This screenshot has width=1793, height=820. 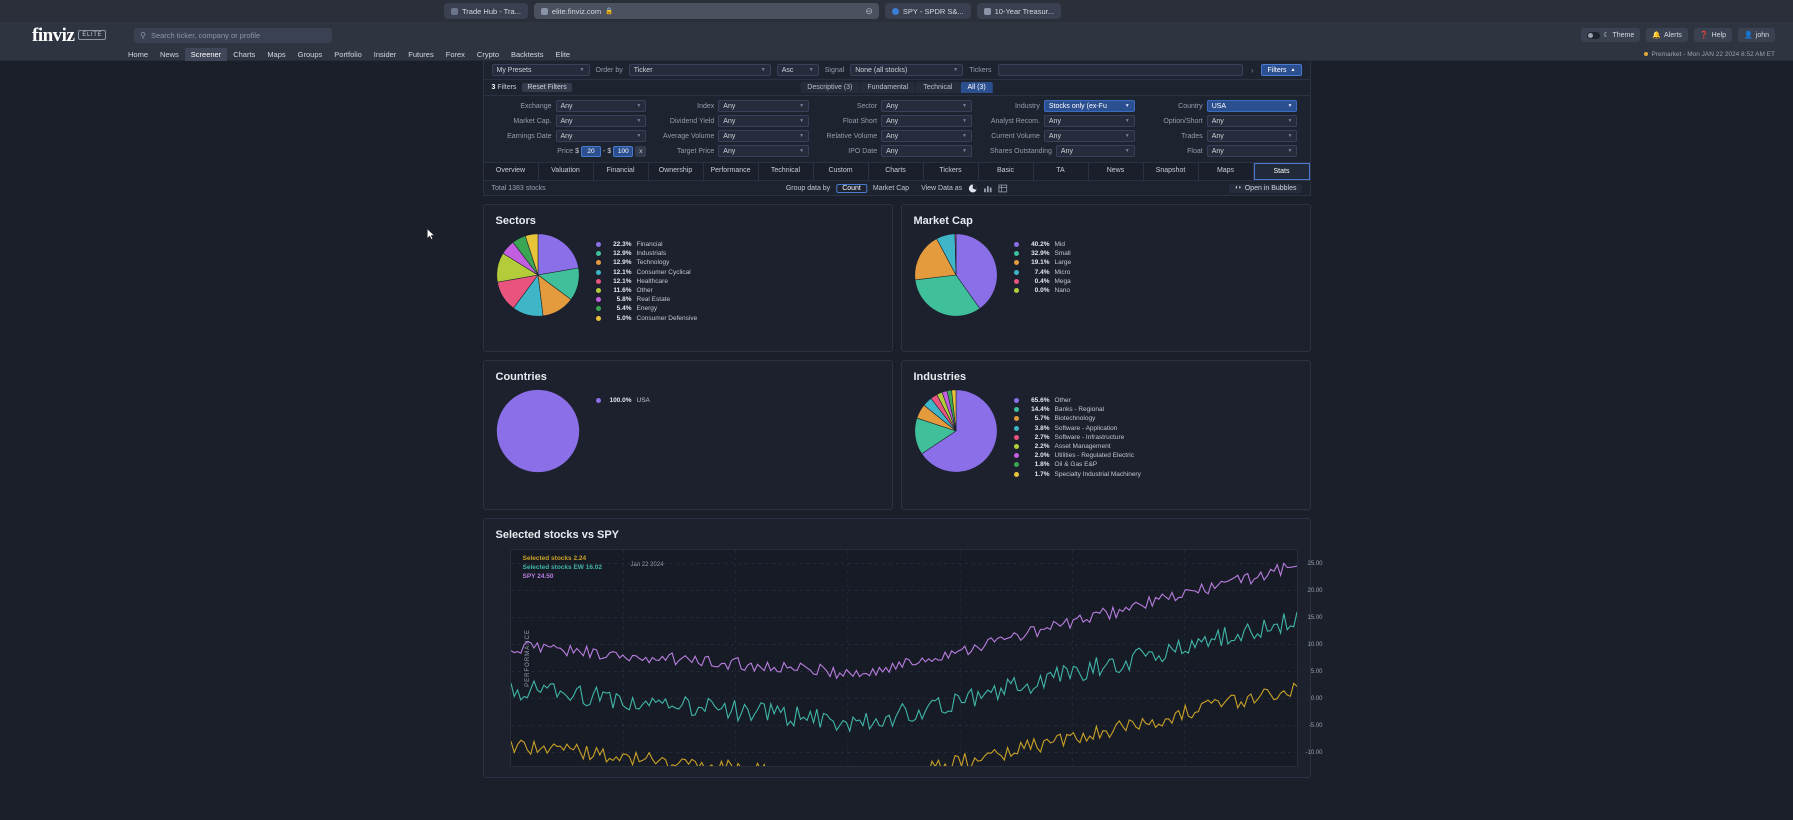 I want to click on open-in-bubbles-button: ◖◗ Open in Bubbles, so click(x=1265, y=188).